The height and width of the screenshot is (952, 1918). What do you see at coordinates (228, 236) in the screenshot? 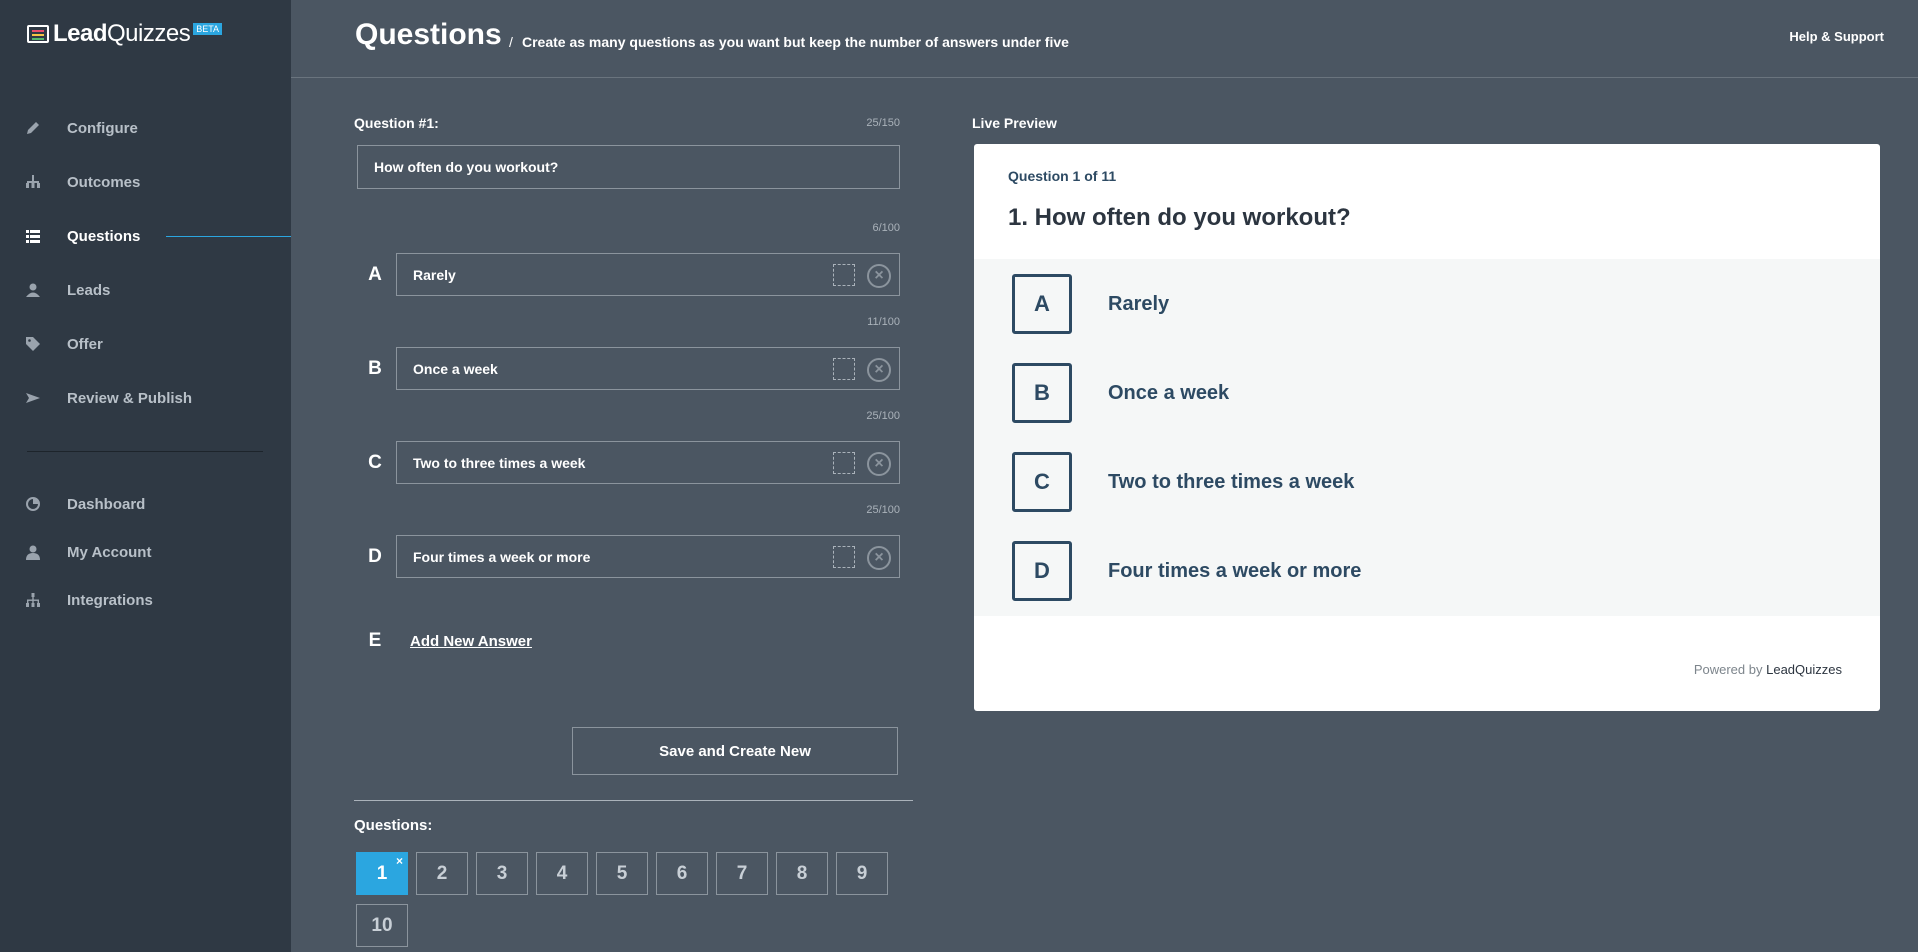
I see `active-indicator` at bounding box center [228, 236].